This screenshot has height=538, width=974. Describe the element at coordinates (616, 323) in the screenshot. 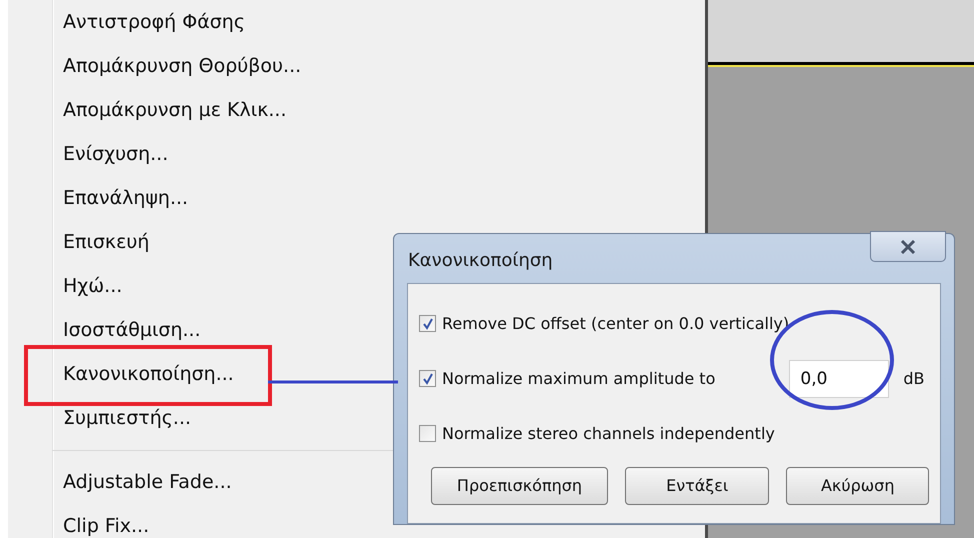

I see `option-label: Remove DC offset (center on 0.0 vertically)` at that location.